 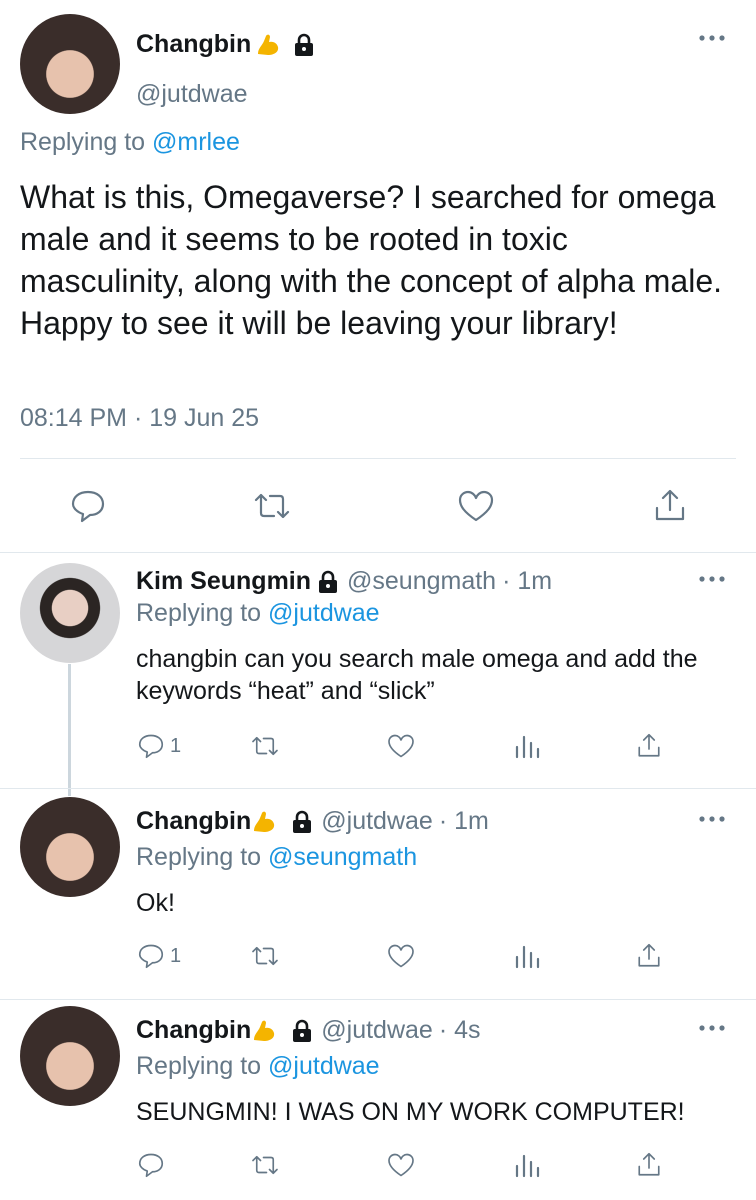 What do you see at coordinates (344, 581) in the screenshot?
I see `reply-header: Kim Seungmin @seungmath · 1m` at bounding box center [344, 581].